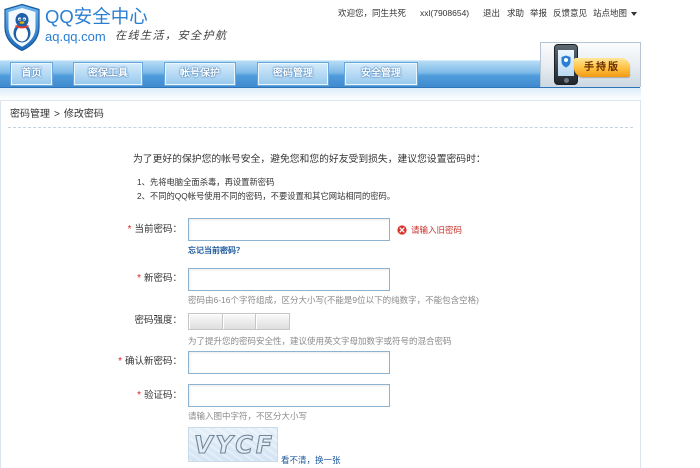 This screenshot has height=468, width=700. I want to click on new-password-hint: 密码由6-16个字符组成，区分大小写(不能是9位以下的纯数字，不能包含空格), so click(333, 300).